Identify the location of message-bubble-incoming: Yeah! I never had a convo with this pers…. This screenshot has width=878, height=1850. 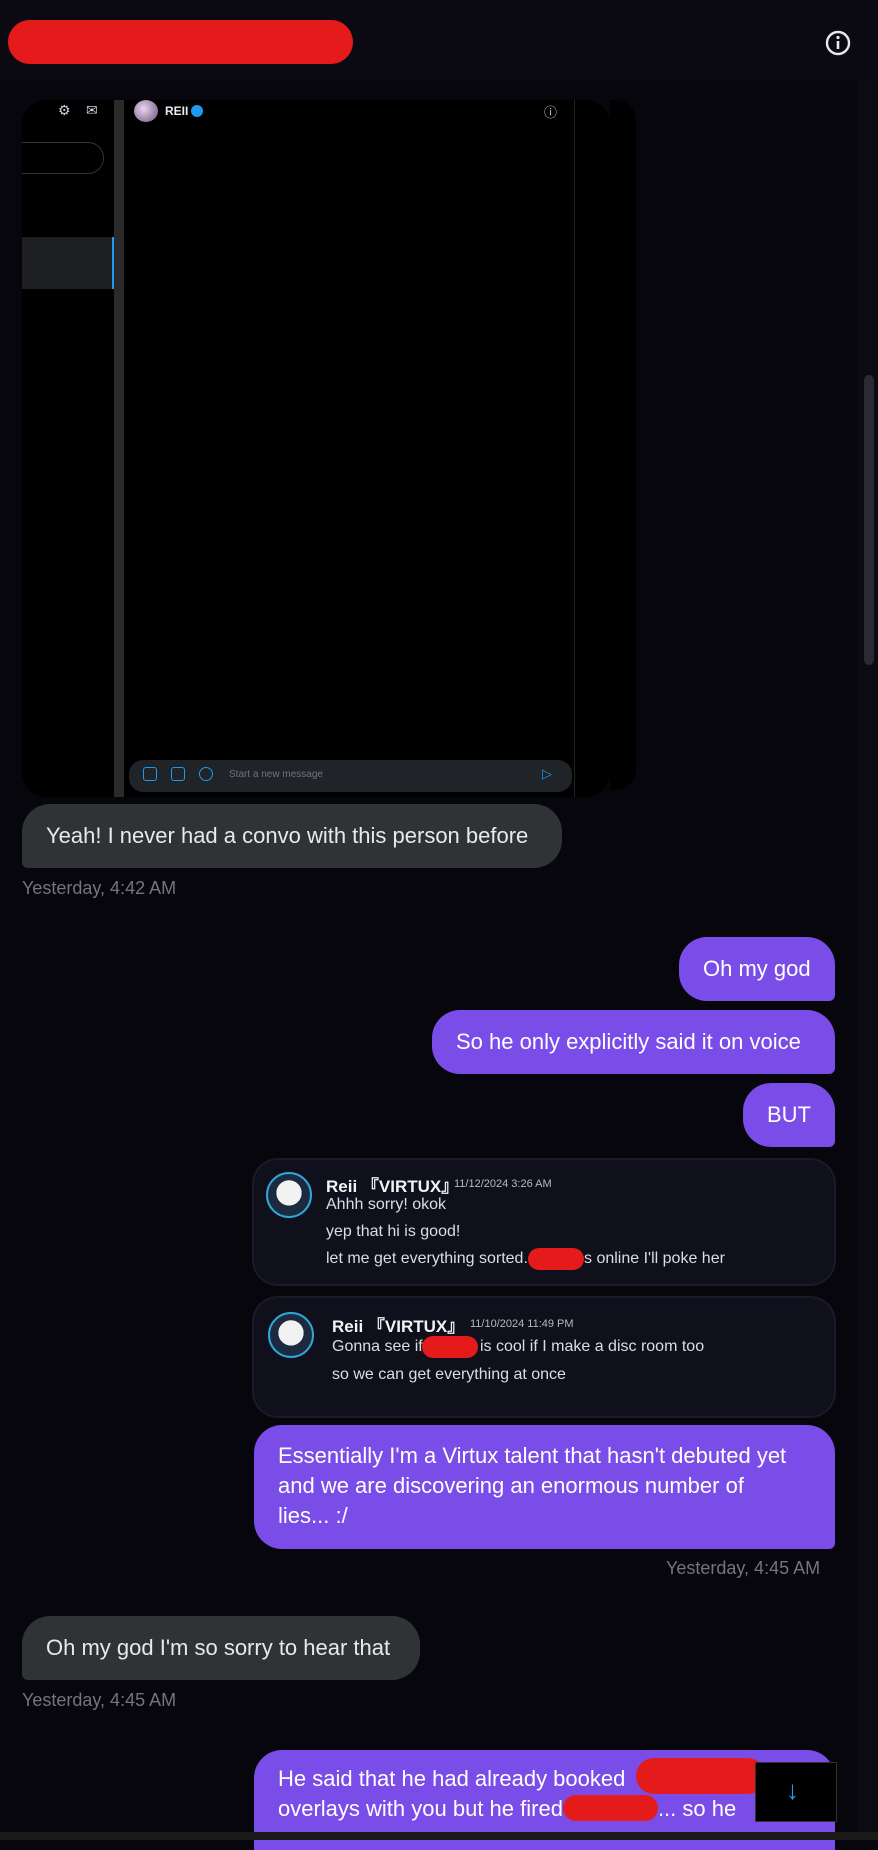
(292, 836).